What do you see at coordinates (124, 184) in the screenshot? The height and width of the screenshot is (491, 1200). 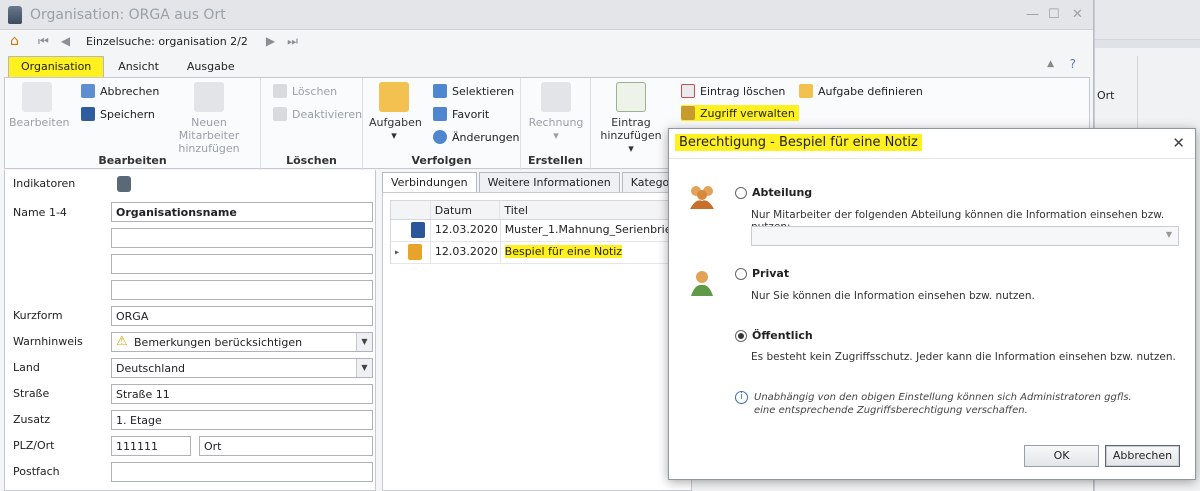 I see `indicator-icon` at bounding box center [124, 184].